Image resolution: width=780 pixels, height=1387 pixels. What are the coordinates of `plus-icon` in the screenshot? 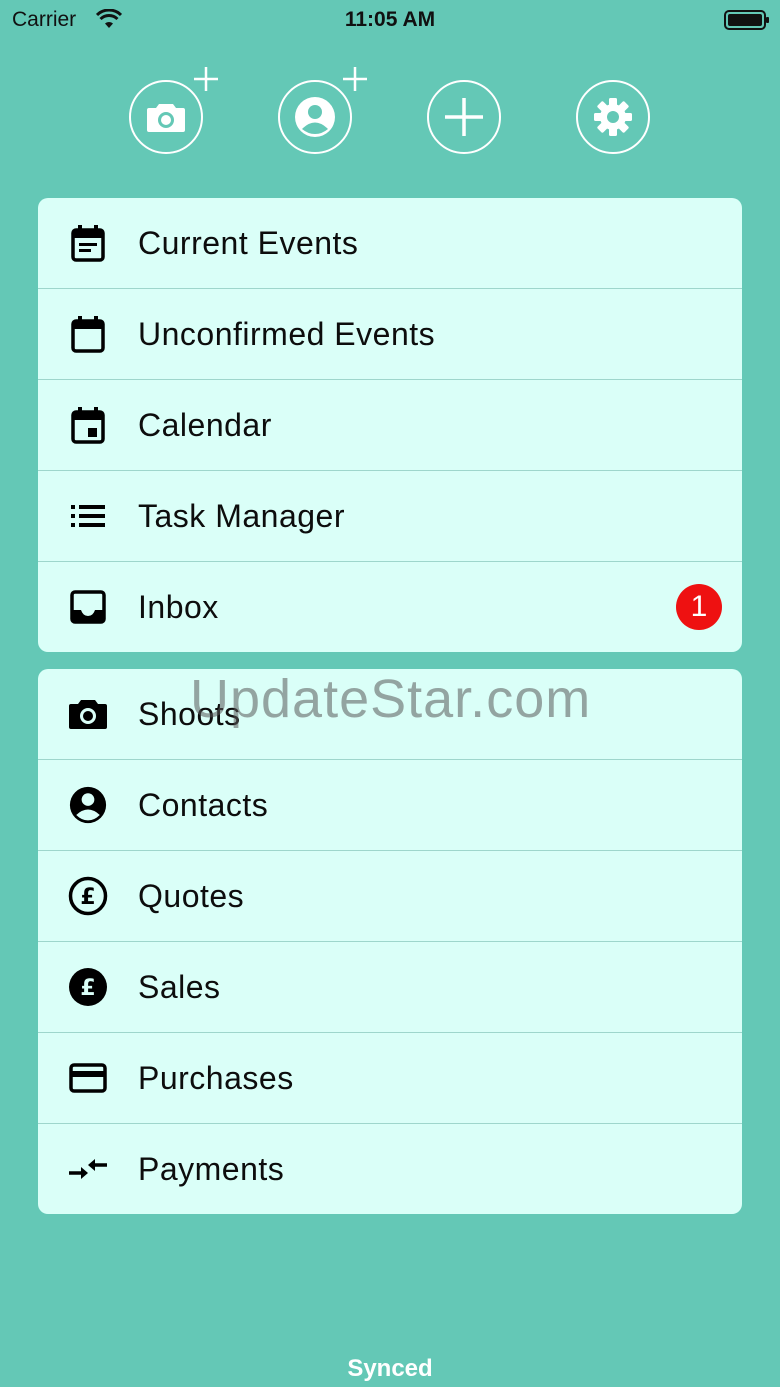 It's located at (464, 117).